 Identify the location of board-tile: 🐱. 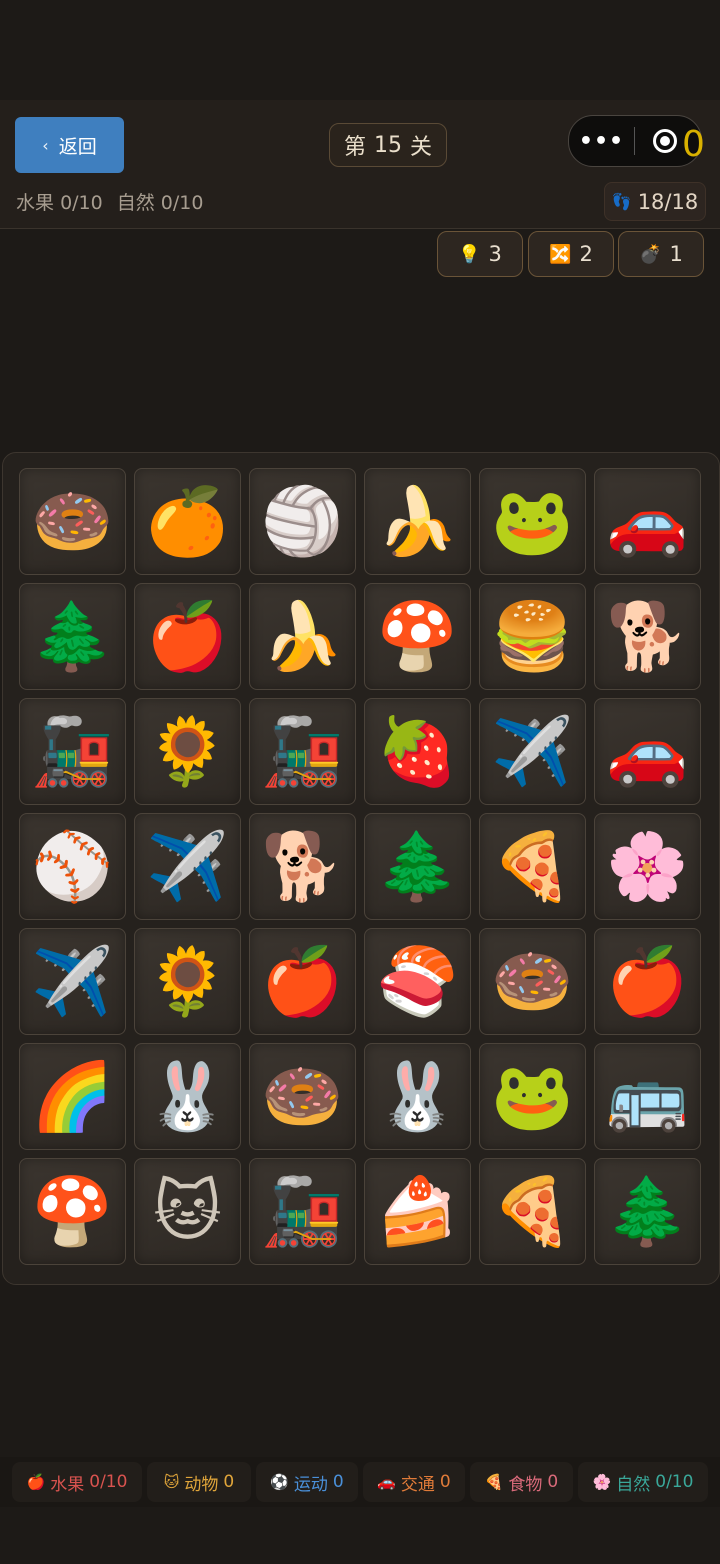
(187, 1211).